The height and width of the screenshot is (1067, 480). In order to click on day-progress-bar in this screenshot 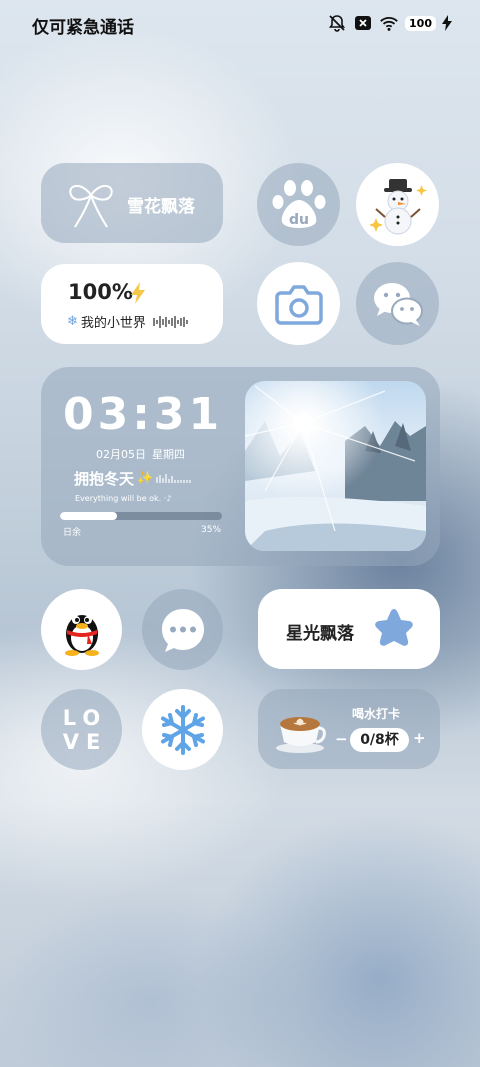, I will do `click(141, 516)`.